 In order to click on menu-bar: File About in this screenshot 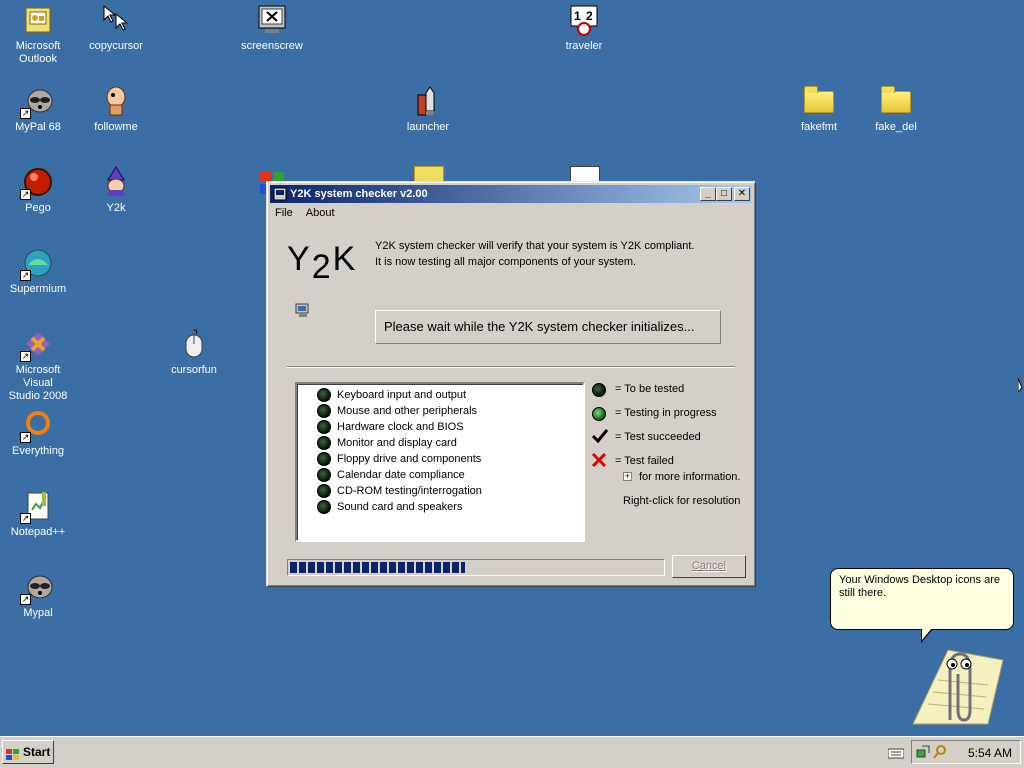, I will do `click(305, 214)`.